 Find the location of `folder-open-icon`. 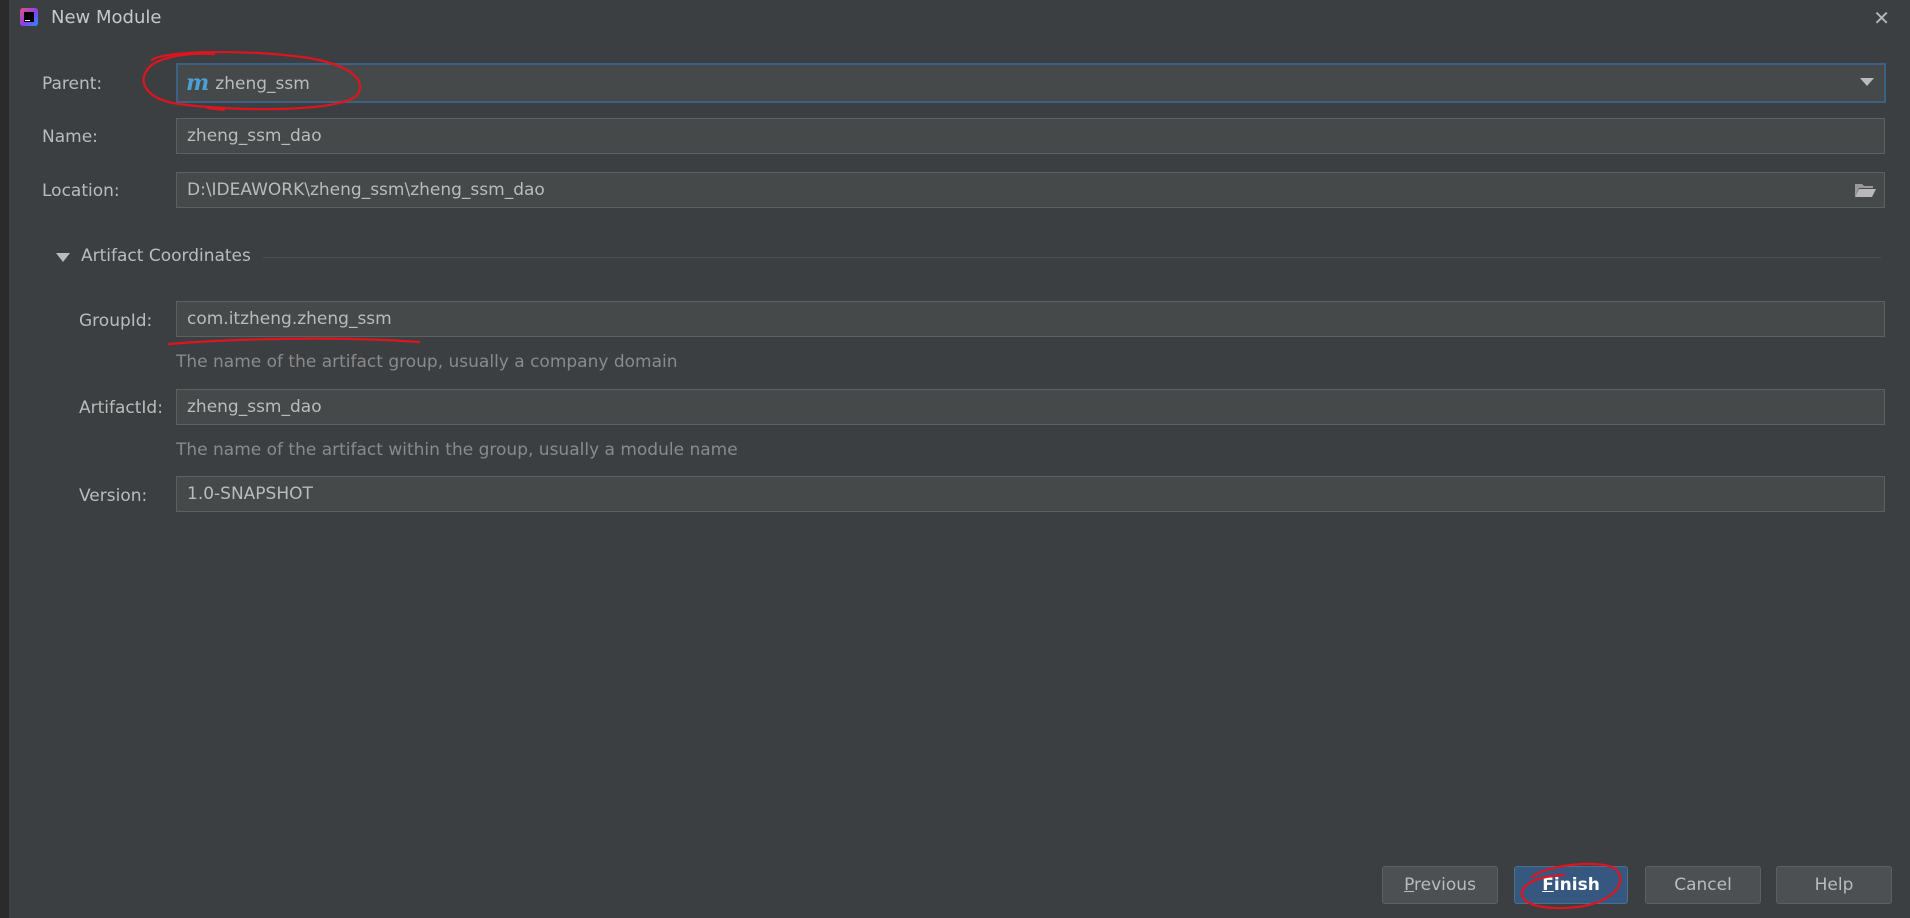

folder-open-icon is located at coordinates (1865, 190).